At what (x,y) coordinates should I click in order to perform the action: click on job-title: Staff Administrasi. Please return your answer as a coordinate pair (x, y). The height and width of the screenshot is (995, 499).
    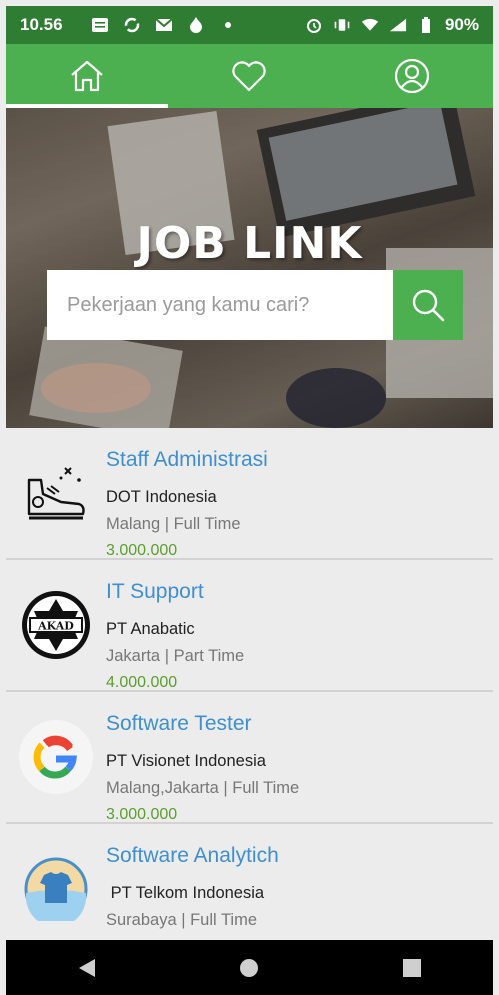
    Looking at the image, I should click on (187, 460).